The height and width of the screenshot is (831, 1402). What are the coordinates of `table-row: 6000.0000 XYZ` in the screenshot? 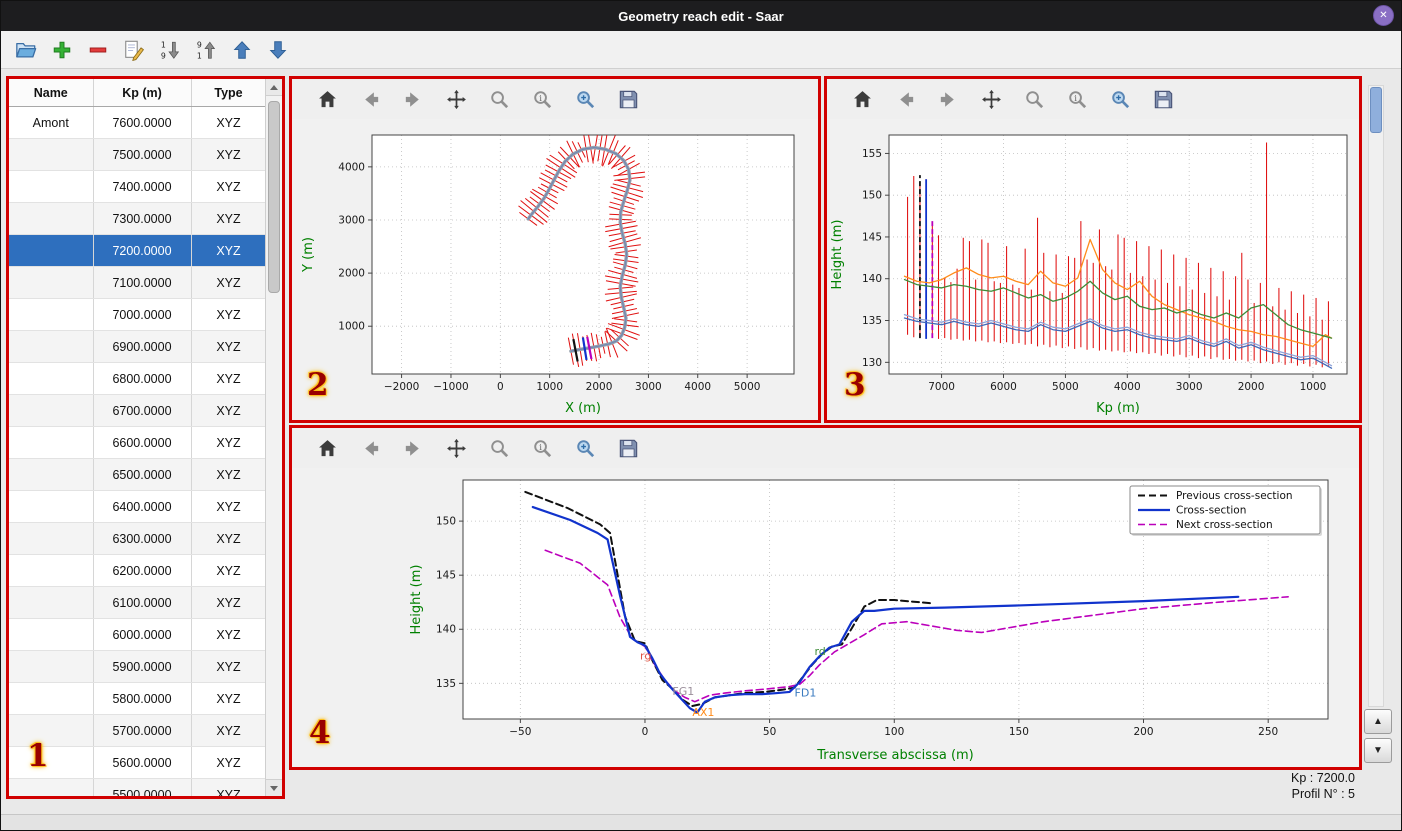 It's located at (137, 634).